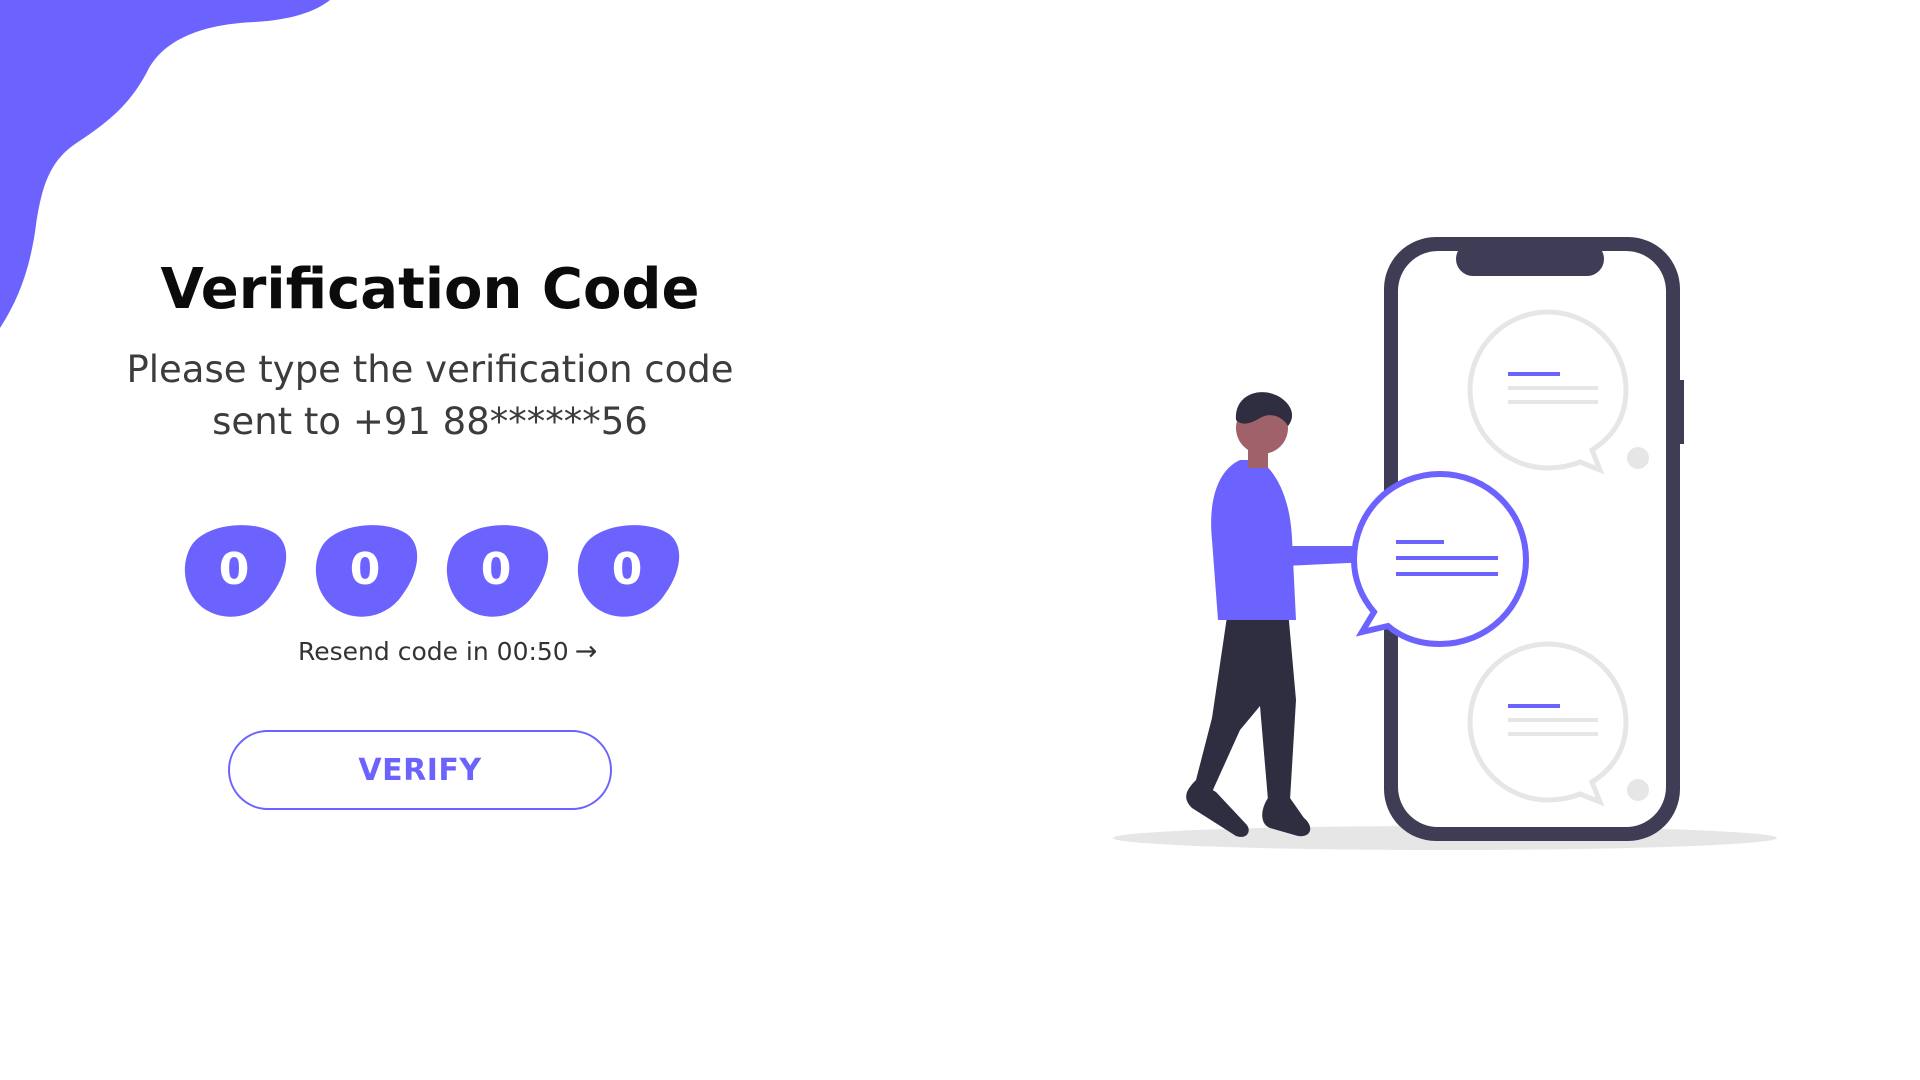 The image size is (1920, 1080). I want to click on code-input-3: 0, so click(496, 570).